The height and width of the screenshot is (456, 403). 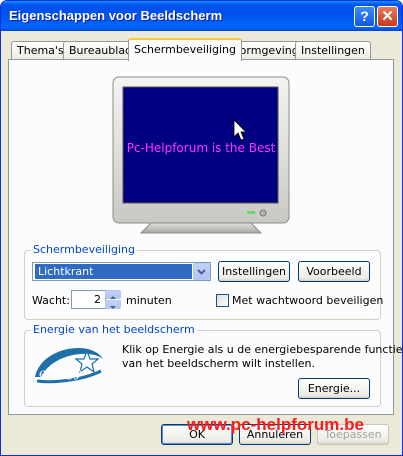 I want to click on energy-star-icon: energy, so click(x=69, y=365).